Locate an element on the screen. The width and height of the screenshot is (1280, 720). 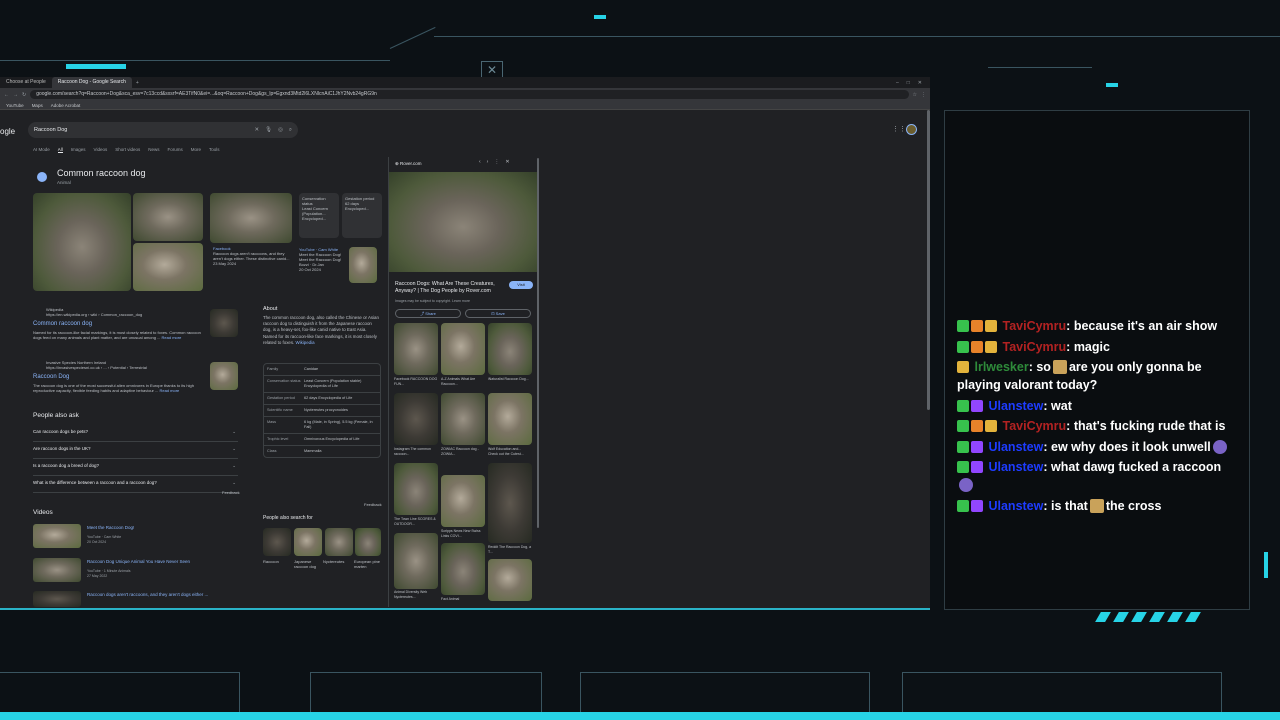
pasf-image-nyctereutes is located at coordinates (339, 542).